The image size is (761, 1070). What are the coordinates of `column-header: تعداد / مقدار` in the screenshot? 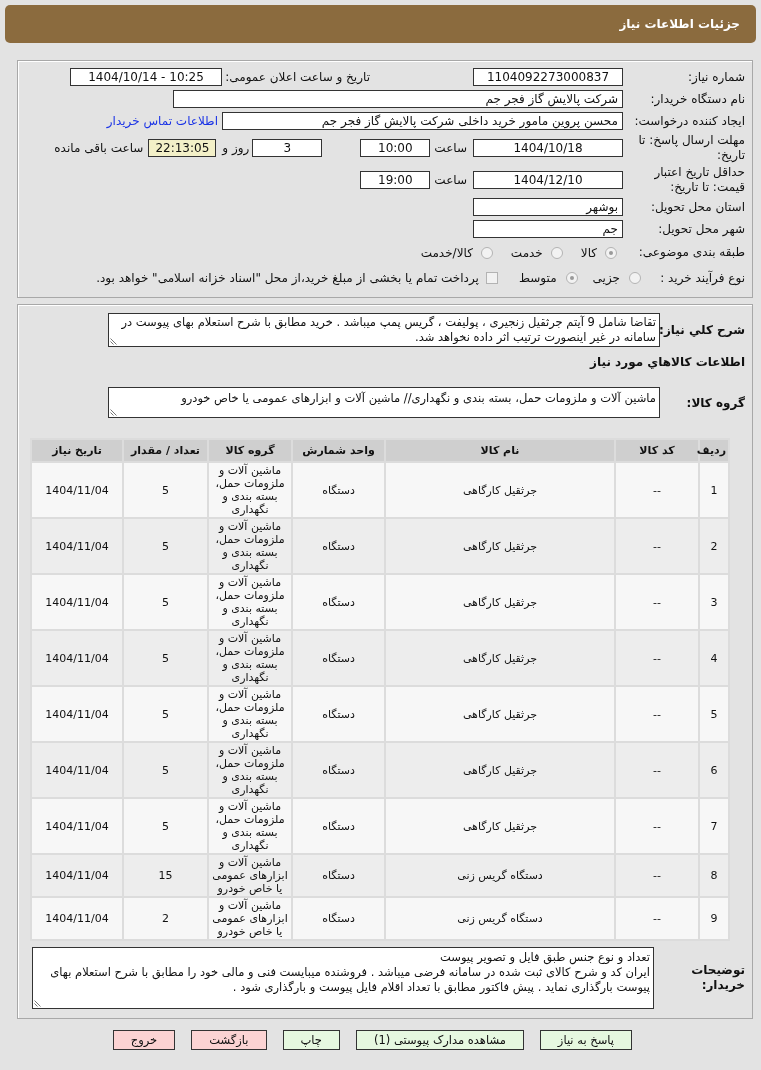 It's located at (165, 450).